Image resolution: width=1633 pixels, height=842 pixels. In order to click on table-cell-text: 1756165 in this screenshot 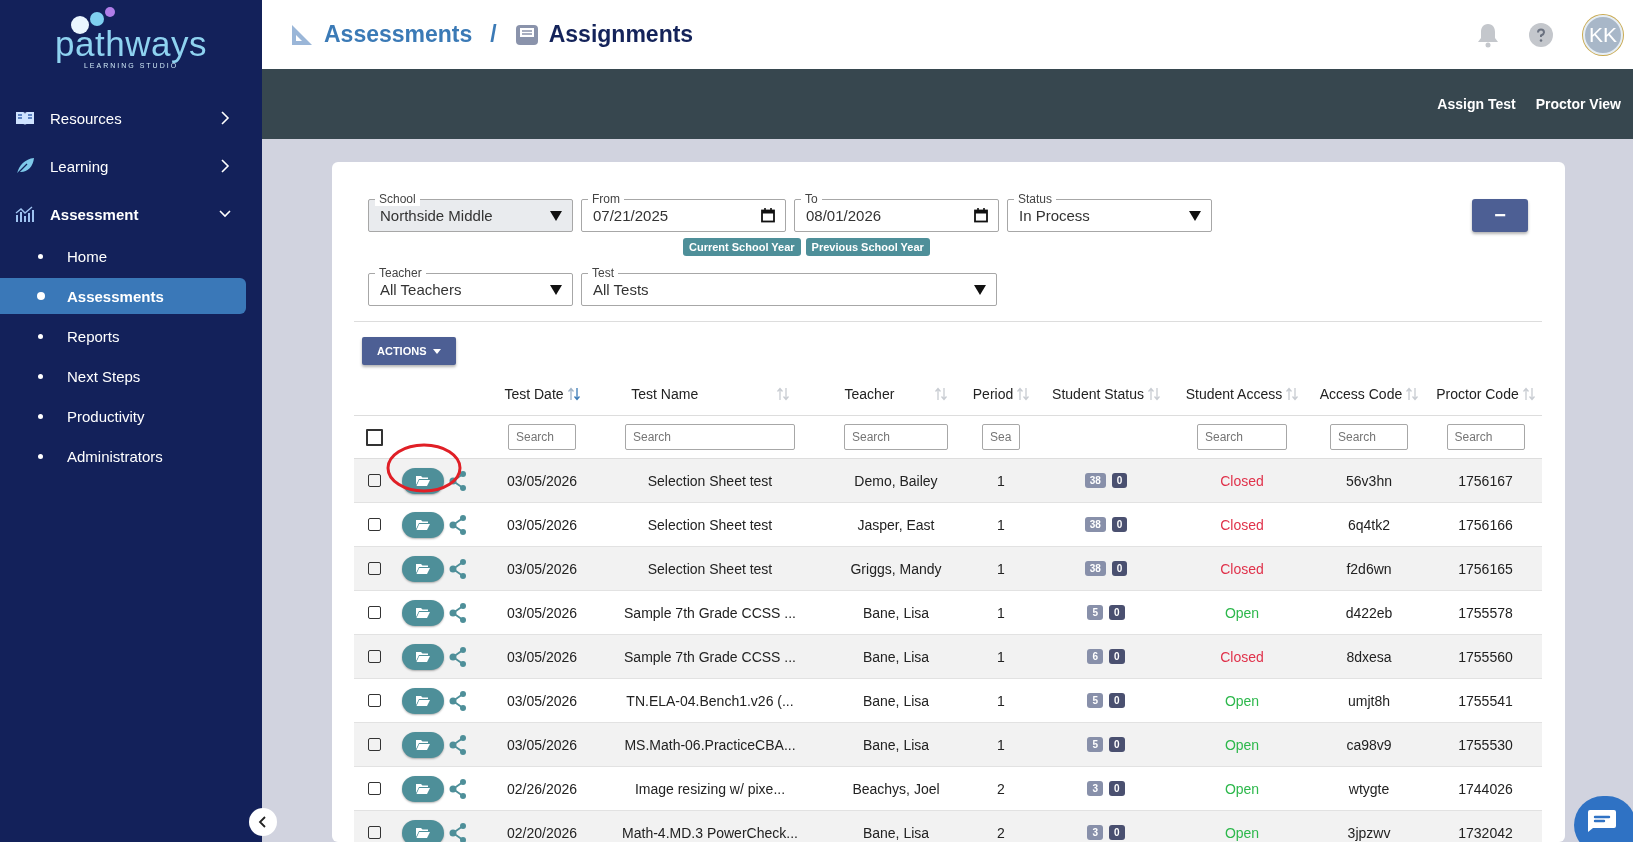, I will do `click(1485, 568)`.